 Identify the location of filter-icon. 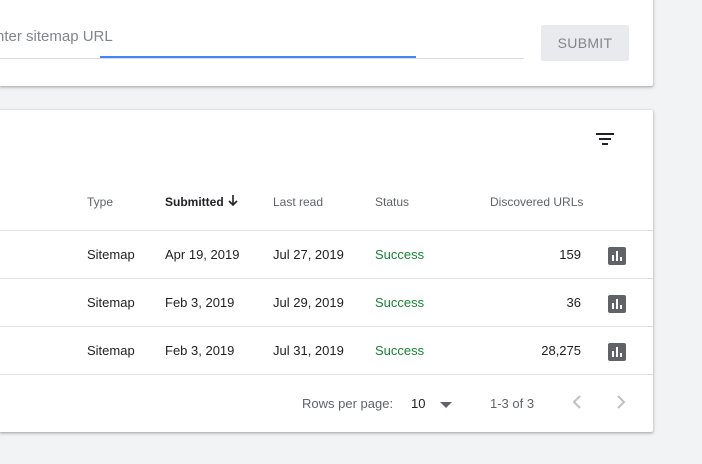
(605, 139).